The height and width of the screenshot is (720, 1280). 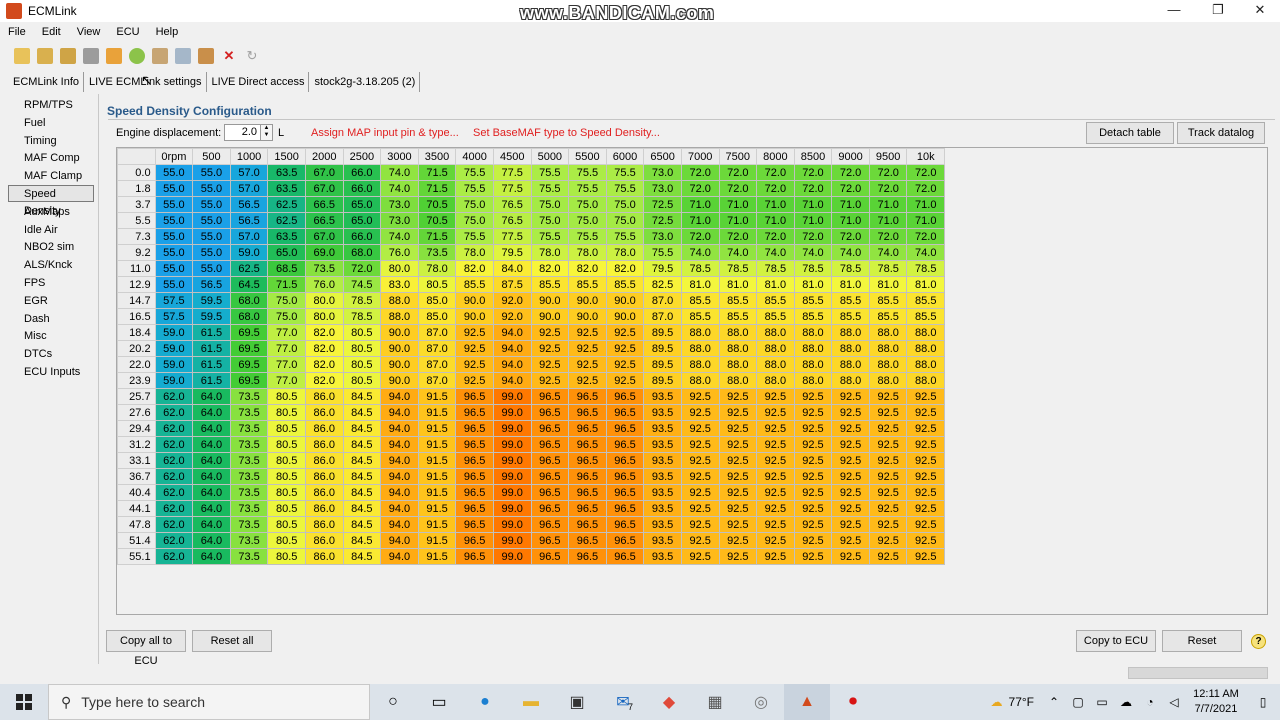 What do you see at coordinates (399, 268) in the screenshot?
I see `table-cell: 80.0` at bounding box center [399, 268].